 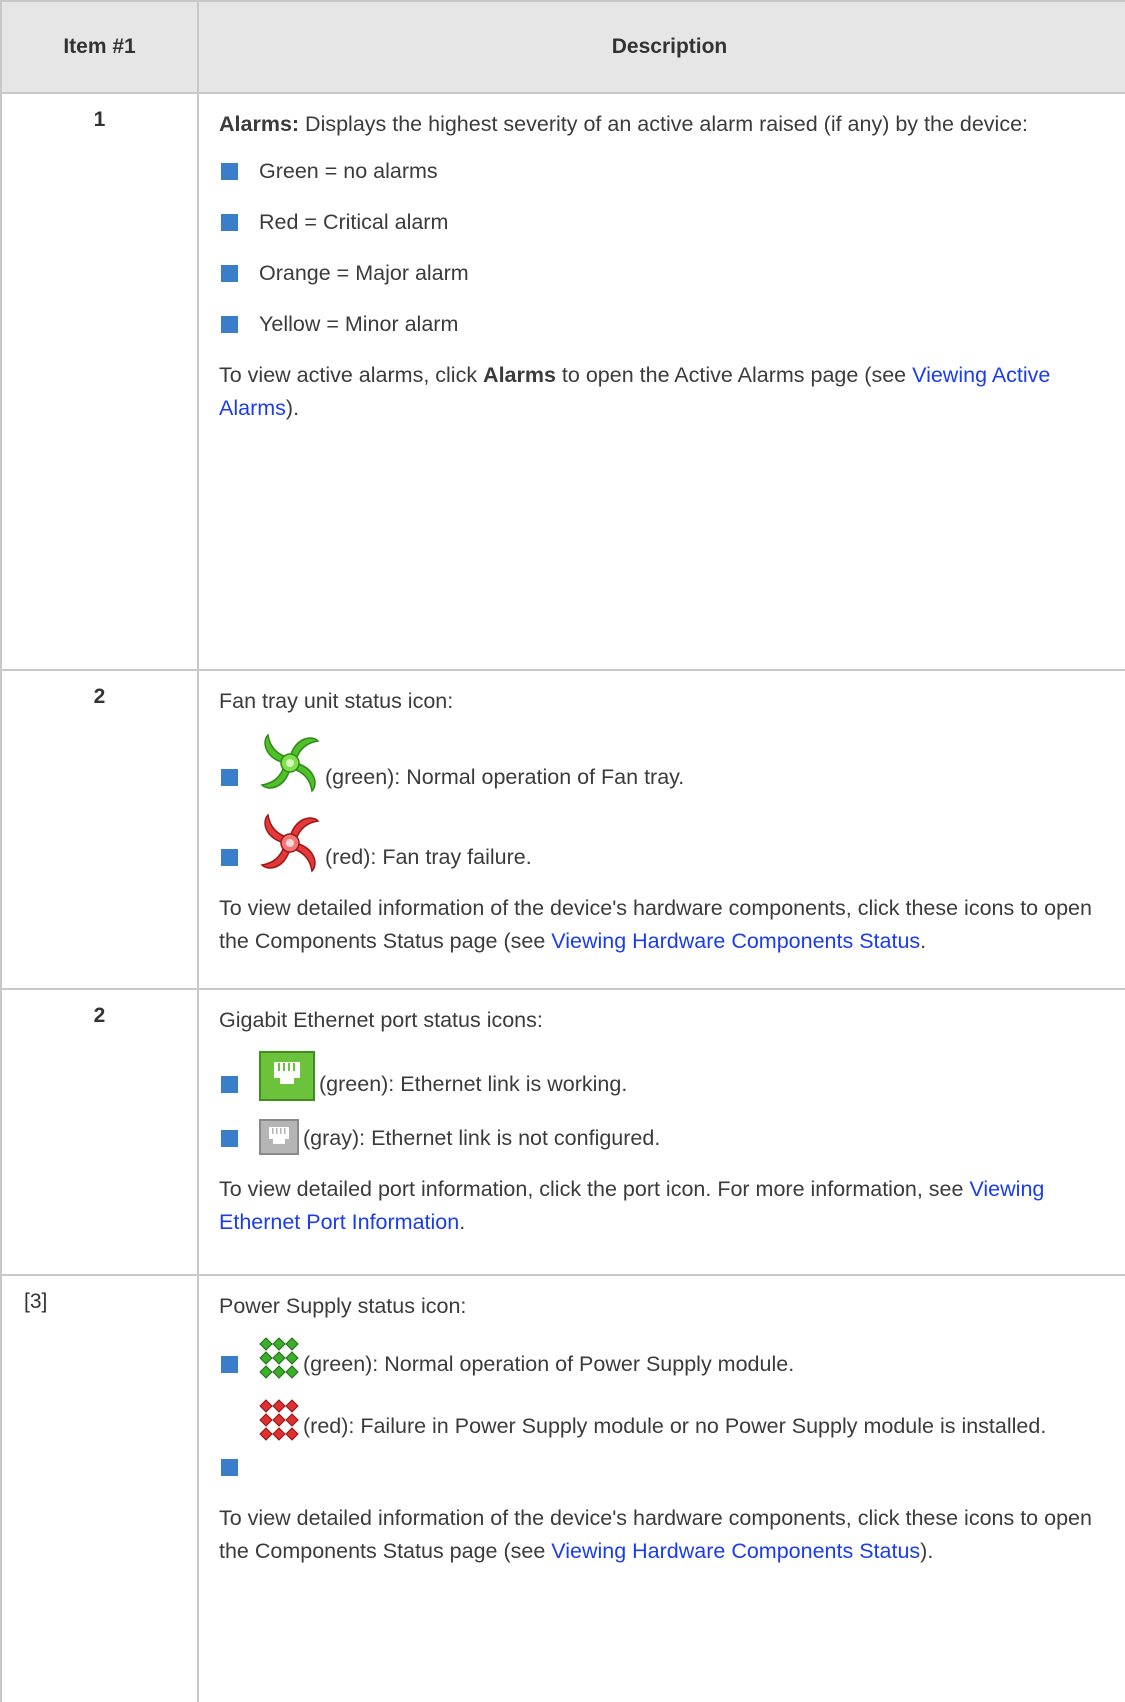 I want to click on table-header-row: Item #1 Description, so click(x=562, y=47).